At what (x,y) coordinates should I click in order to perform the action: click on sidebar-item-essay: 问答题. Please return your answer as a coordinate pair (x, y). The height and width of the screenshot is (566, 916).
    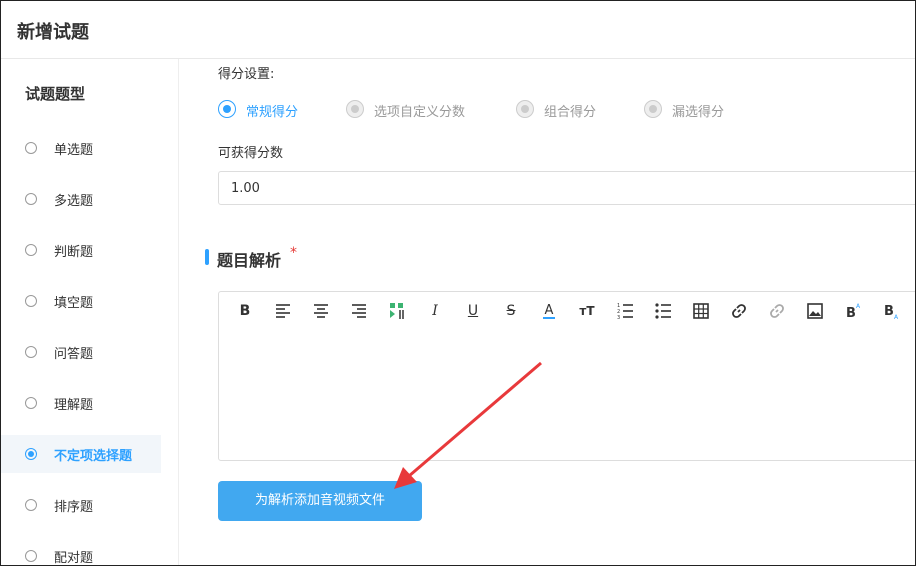
    Looking at the image, I should click on (81, 352).